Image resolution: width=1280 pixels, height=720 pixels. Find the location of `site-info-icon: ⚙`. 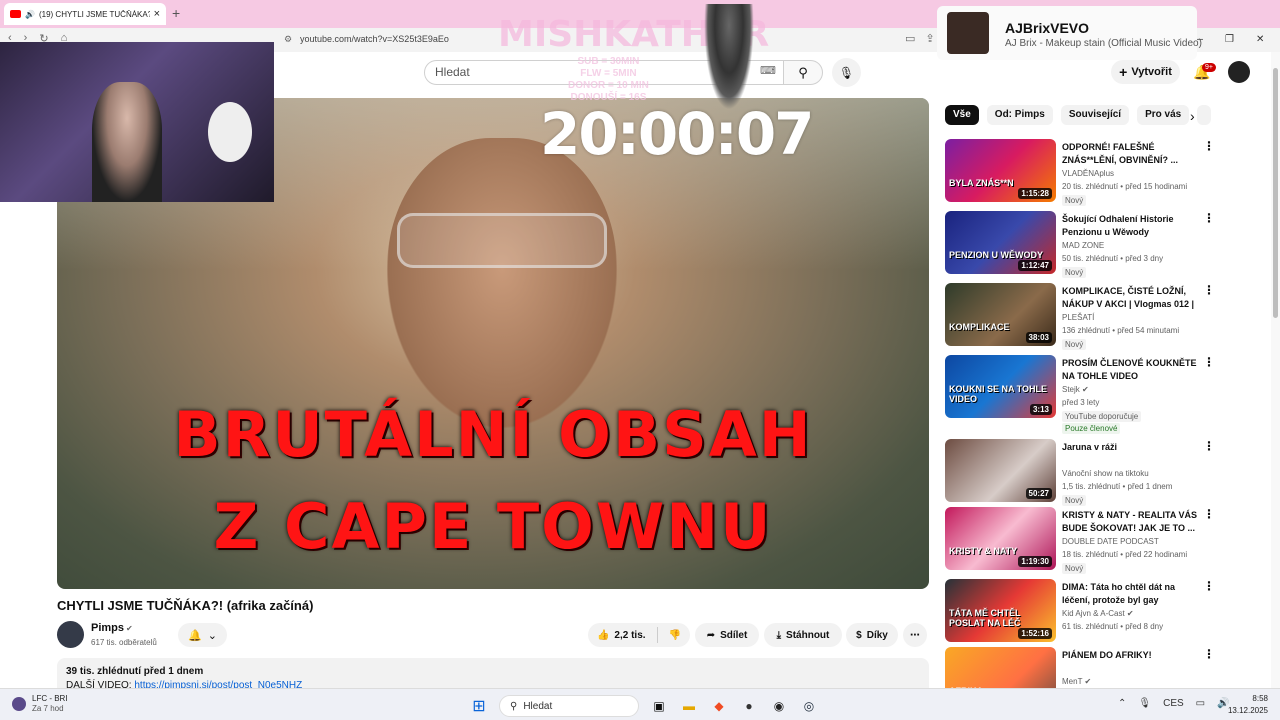

site-info-icon: ⚙ is located at coordinates (288, 39).